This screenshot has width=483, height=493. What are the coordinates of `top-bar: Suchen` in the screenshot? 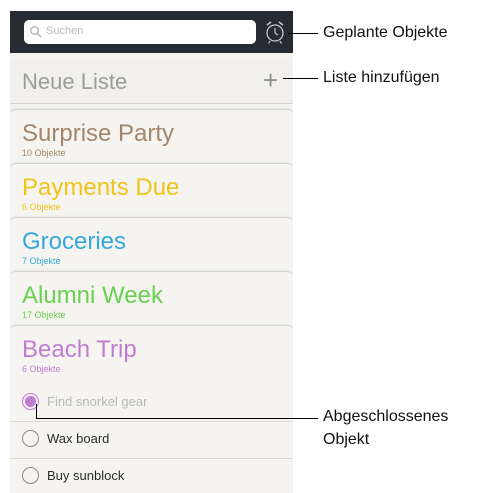 It's located at (151, 32).